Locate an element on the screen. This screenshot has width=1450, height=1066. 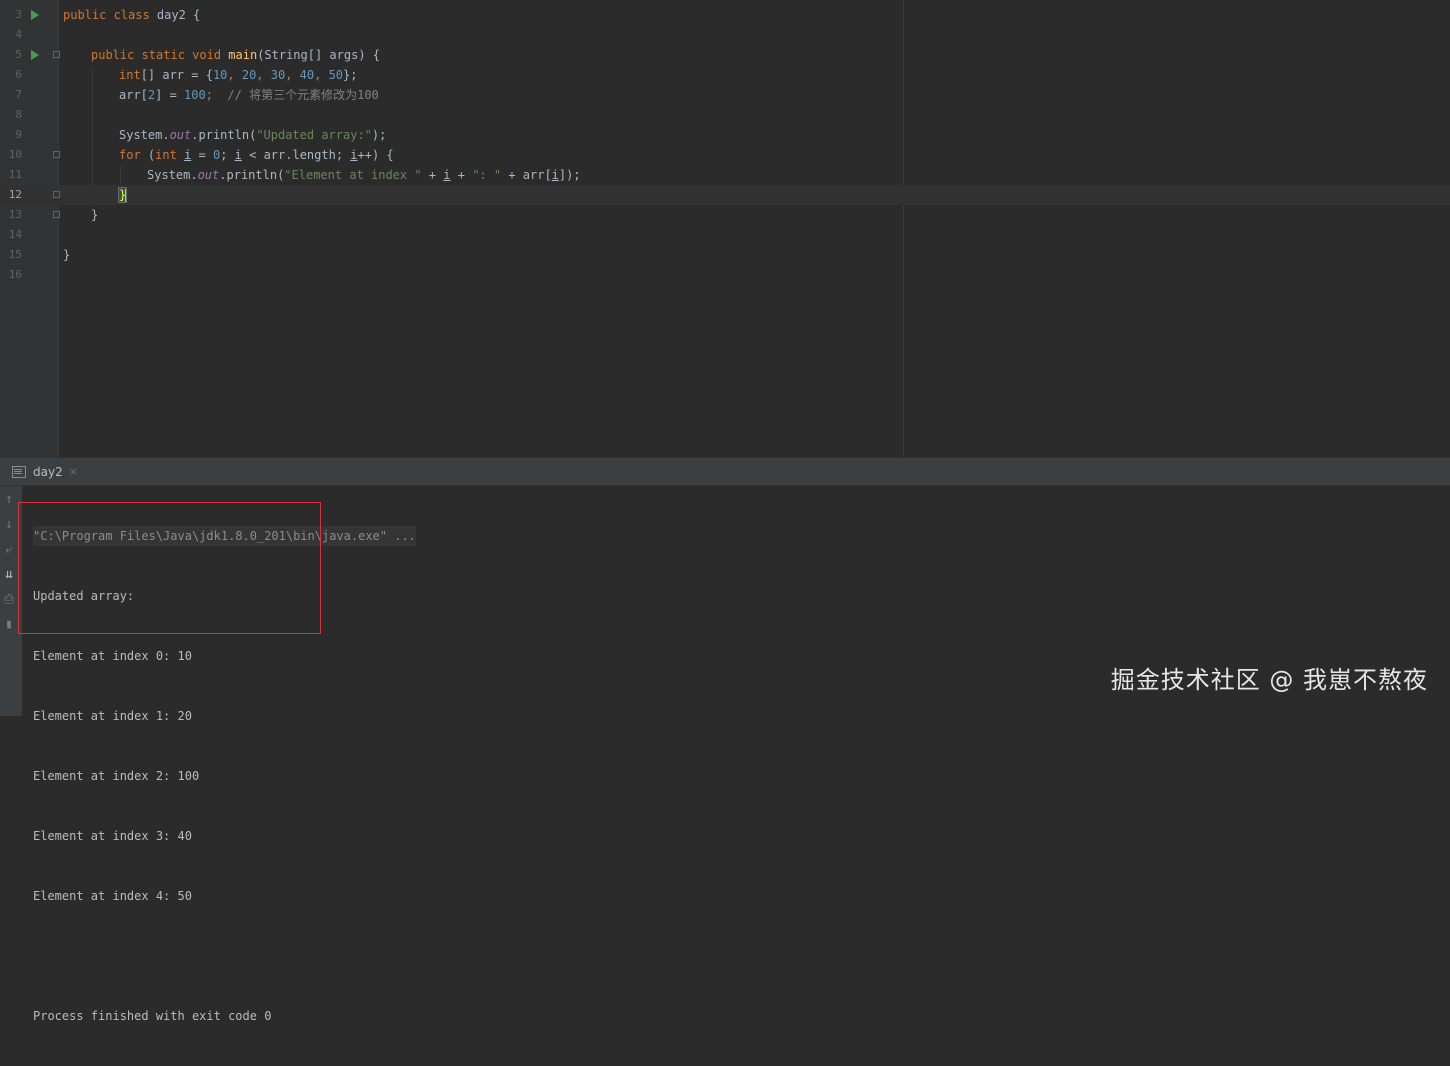
run-main-icon is located at coordinates (35, 55).